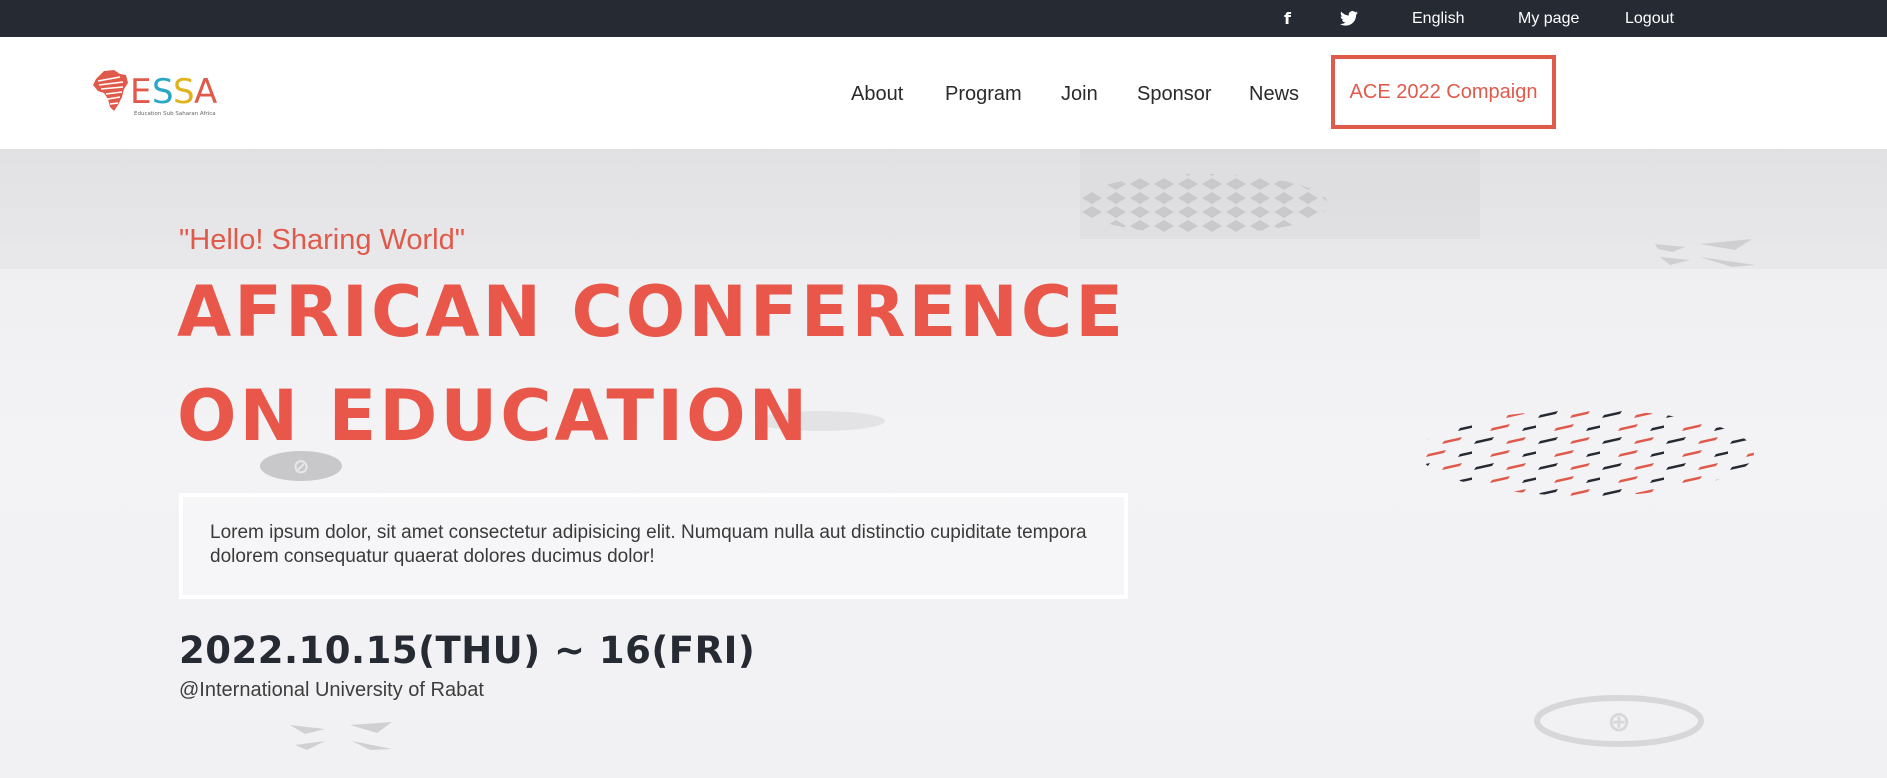  Describe the element at coordinates (1548, 18) in the screenshot. I see `my-page-link: My page` at that location.